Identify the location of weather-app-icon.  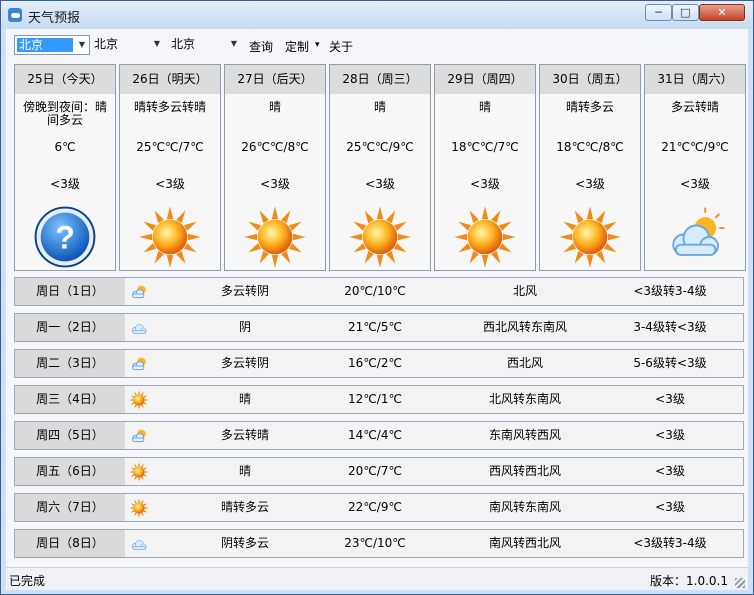
(15, 15).